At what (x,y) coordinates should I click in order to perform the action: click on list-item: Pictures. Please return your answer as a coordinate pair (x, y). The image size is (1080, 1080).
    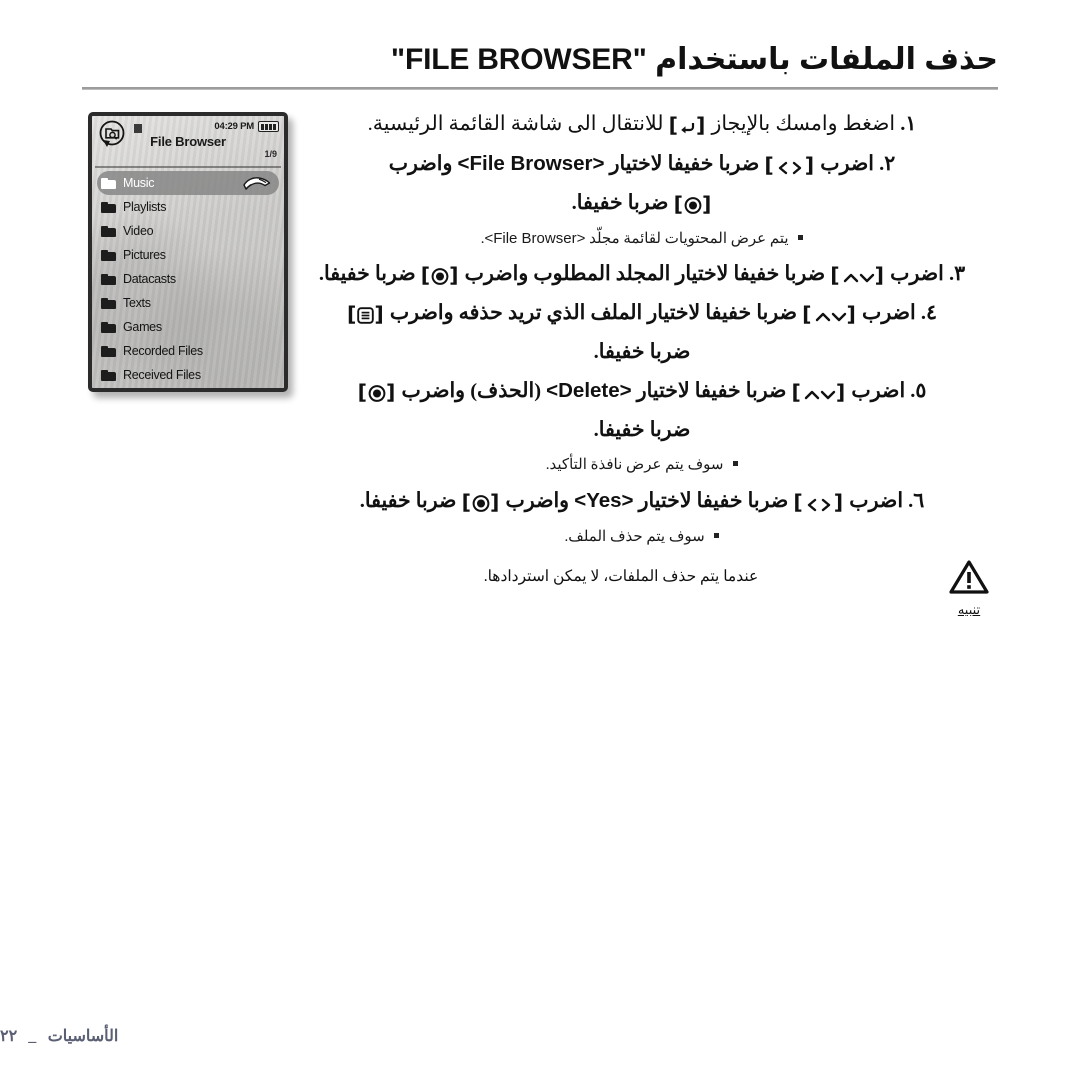
    Looking at the image, I should click on (188, 255).